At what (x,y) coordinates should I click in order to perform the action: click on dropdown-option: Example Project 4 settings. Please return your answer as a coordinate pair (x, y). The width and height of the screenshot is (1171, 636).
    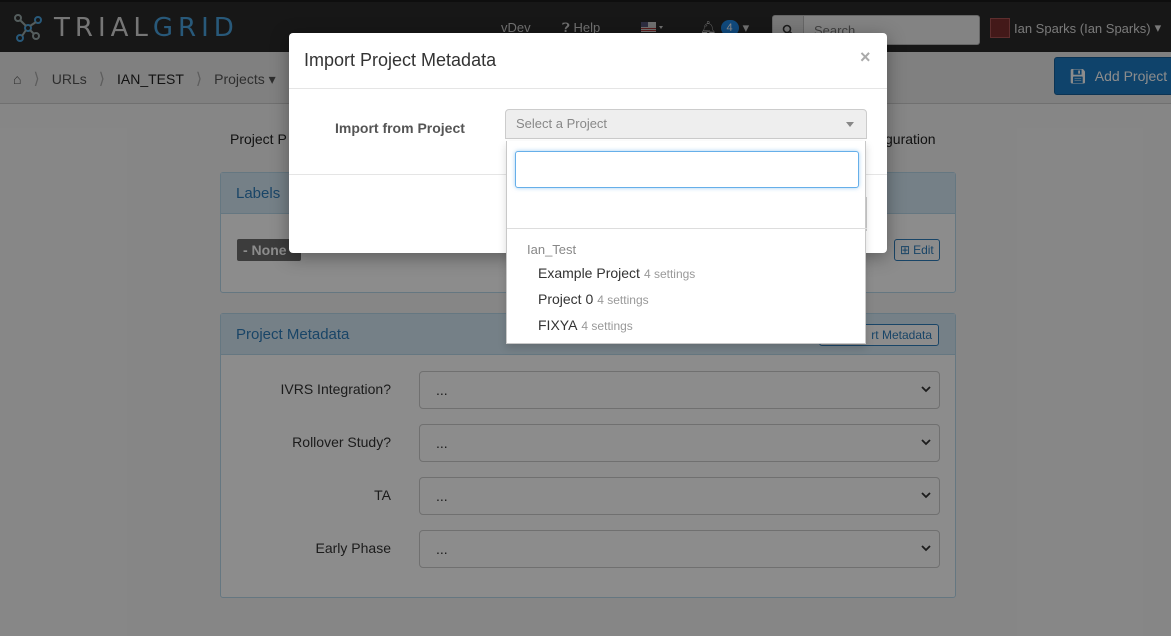
    Looking at the image, I should click on (616, 273).